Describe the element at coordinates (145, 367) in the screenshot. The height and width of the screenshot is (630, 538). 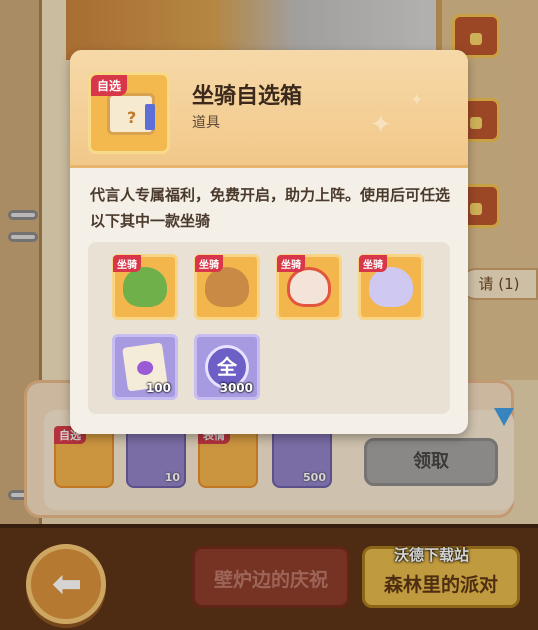
I see `option-scroll: 100` at that location.